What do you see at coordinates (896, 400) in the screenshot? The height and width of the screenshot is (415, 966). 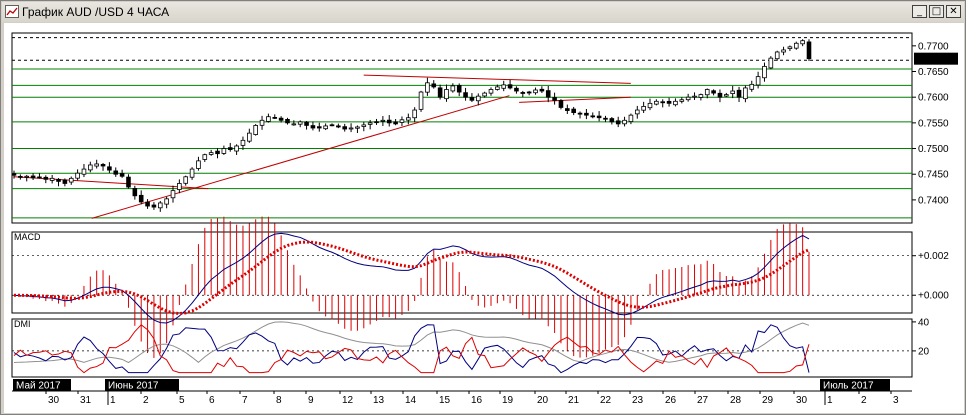 I see `x-tick-label: 3` at bounding box center [896, 400].